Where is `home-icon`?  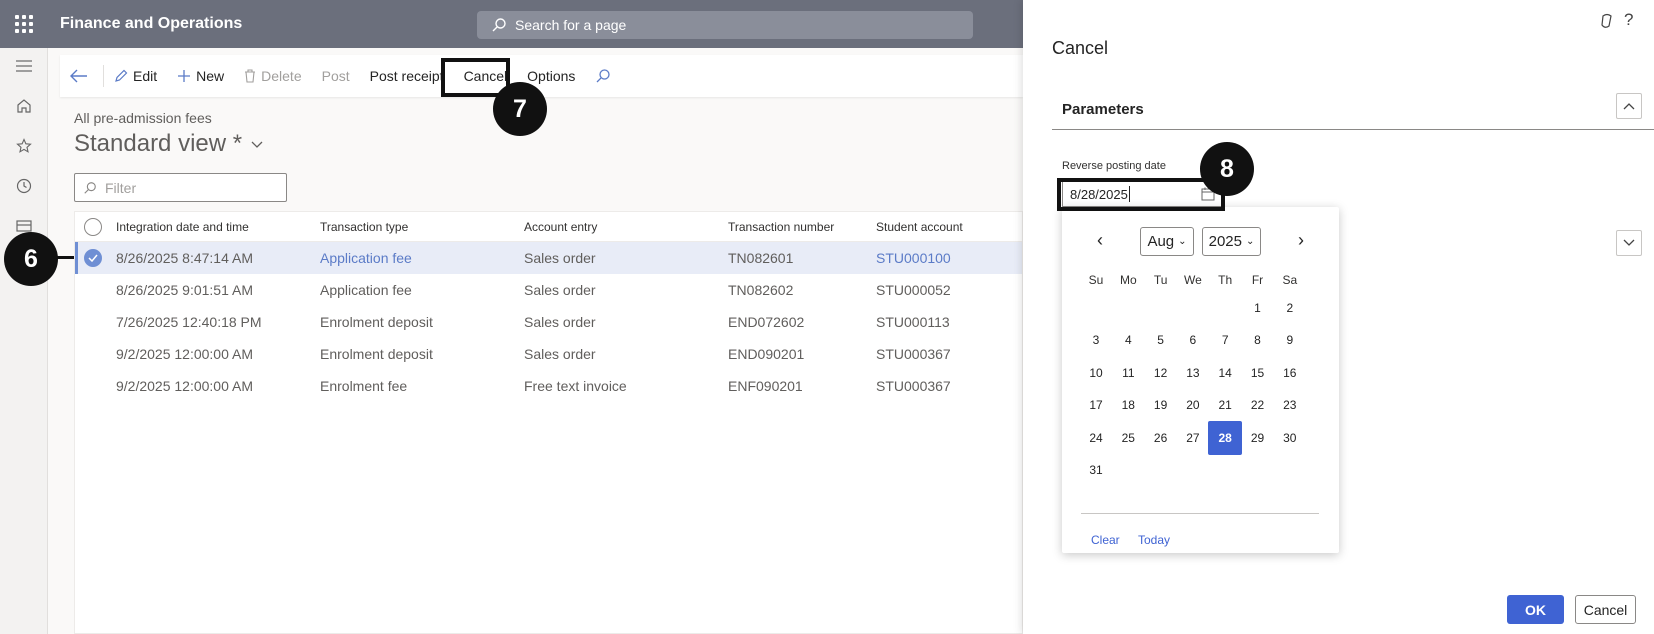
home-icon is located at coordinates (24, 106).